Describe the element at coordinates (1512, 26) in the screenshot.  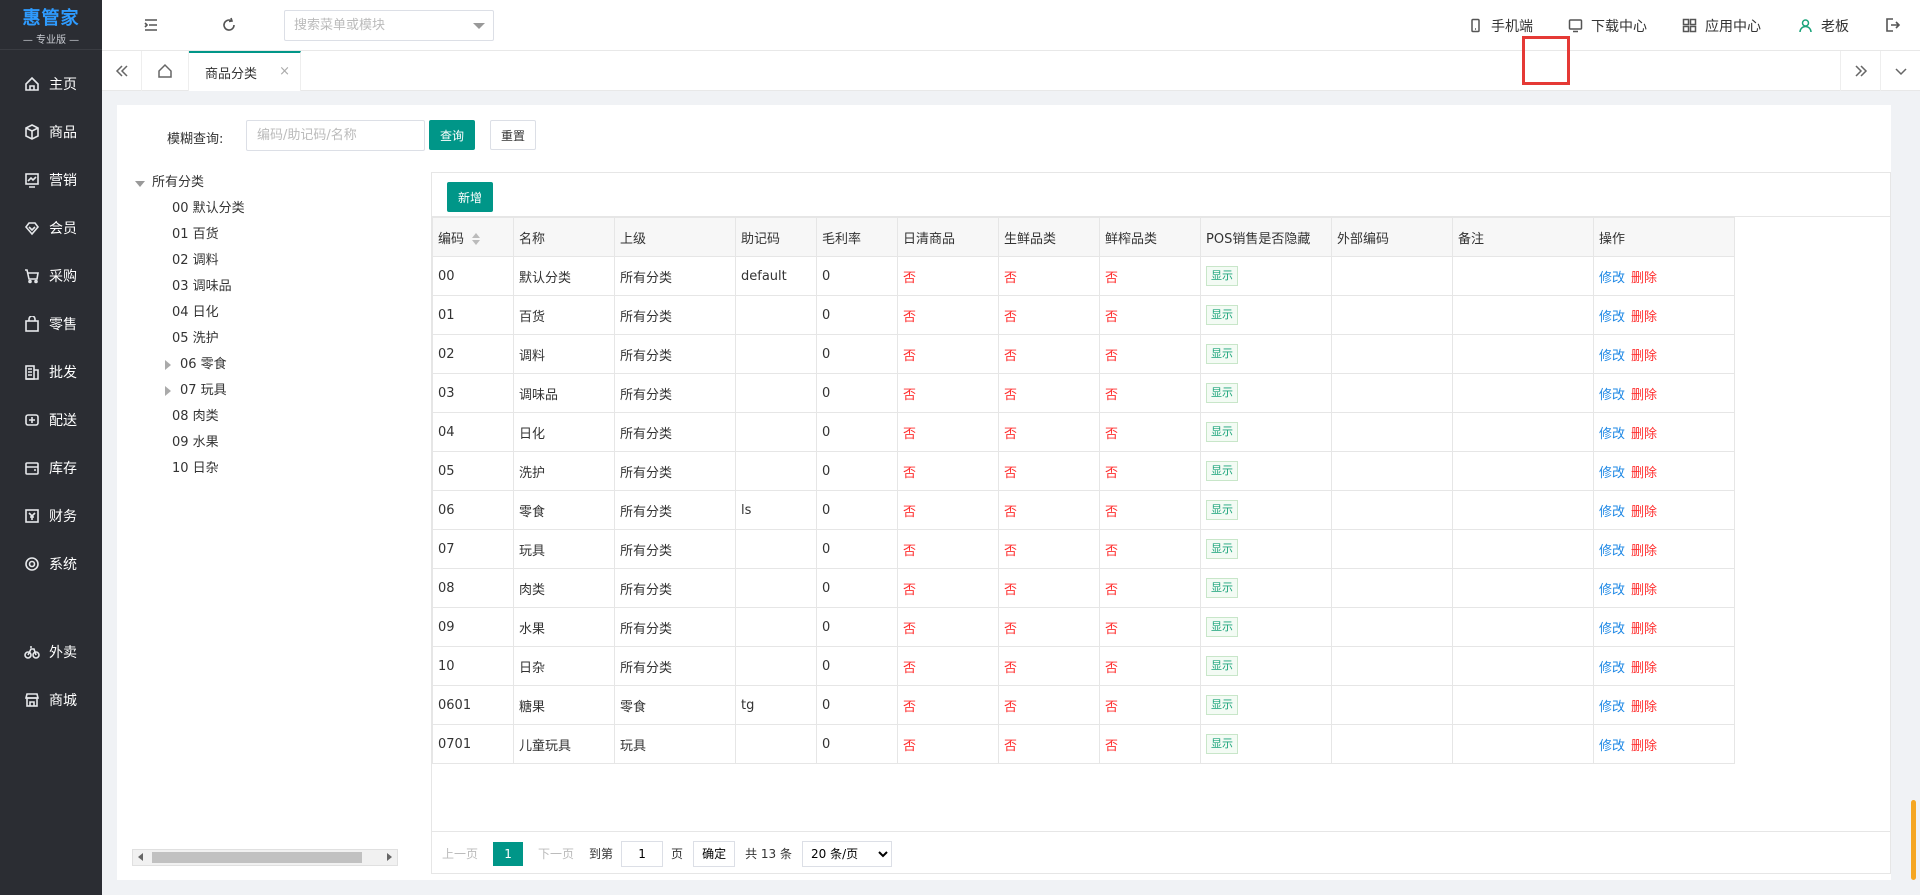
I see `mobile-label: 手机端` at that location.